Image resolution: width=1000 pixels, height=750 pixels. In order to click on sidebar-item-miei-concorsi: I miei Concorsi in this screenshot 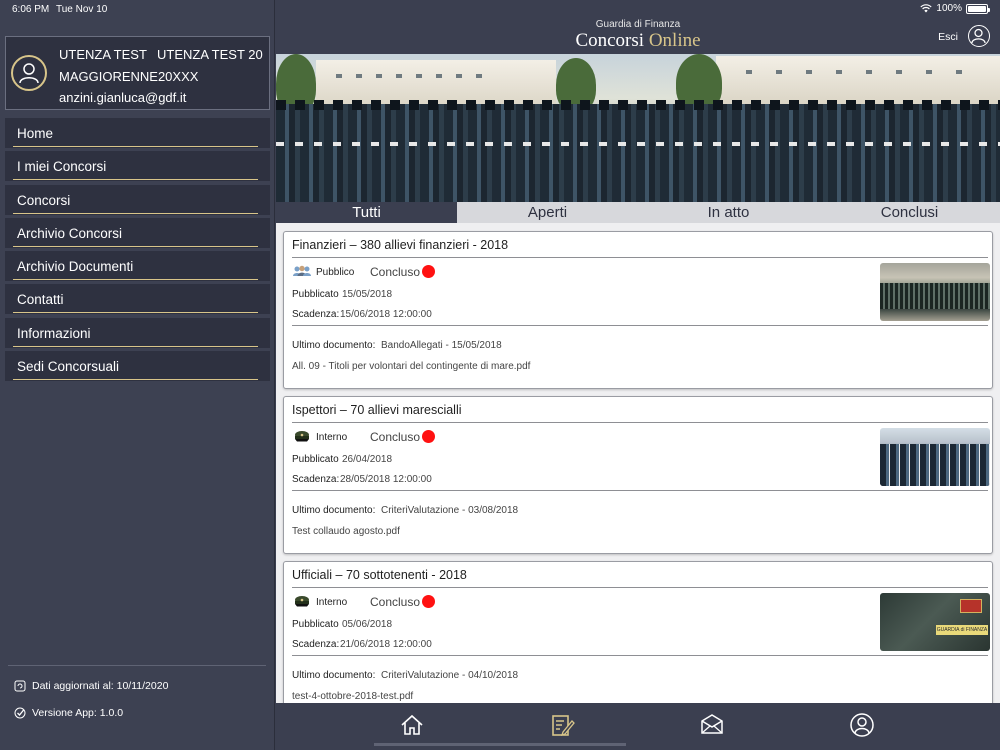, I will do `click(137, 166)`.